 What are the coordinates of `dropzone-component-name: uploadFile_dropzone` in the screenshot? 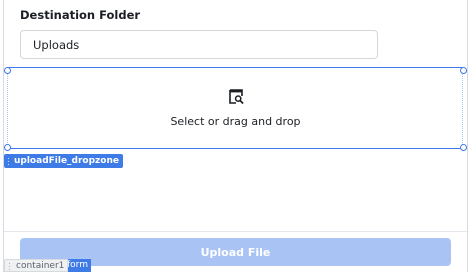 It's located at (66, 161).